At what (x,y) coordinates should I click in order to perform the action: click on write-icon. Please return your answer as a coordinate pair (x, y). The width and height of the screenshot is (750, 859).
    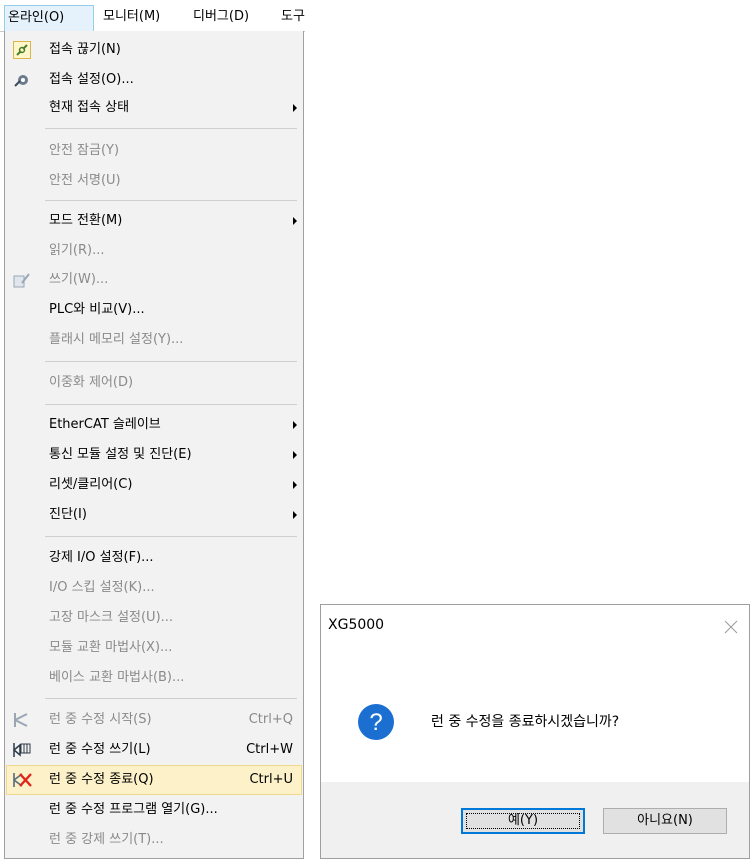
    Looking at the image, I should click on (22, 280).